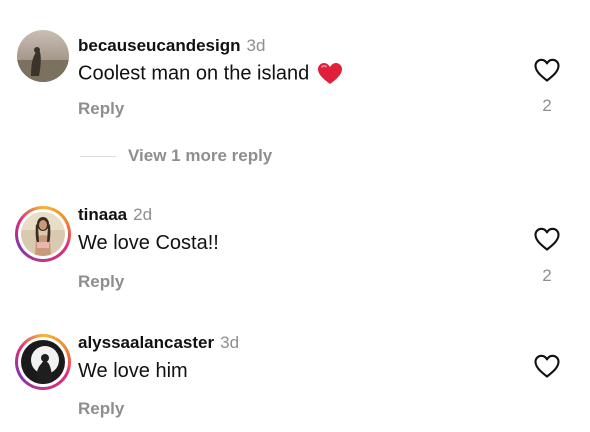 This screenshot has height=432, width=590. Describe the element at coordinates (547, 366) in the screenshot. I see `heart-outline-icon` at that location.